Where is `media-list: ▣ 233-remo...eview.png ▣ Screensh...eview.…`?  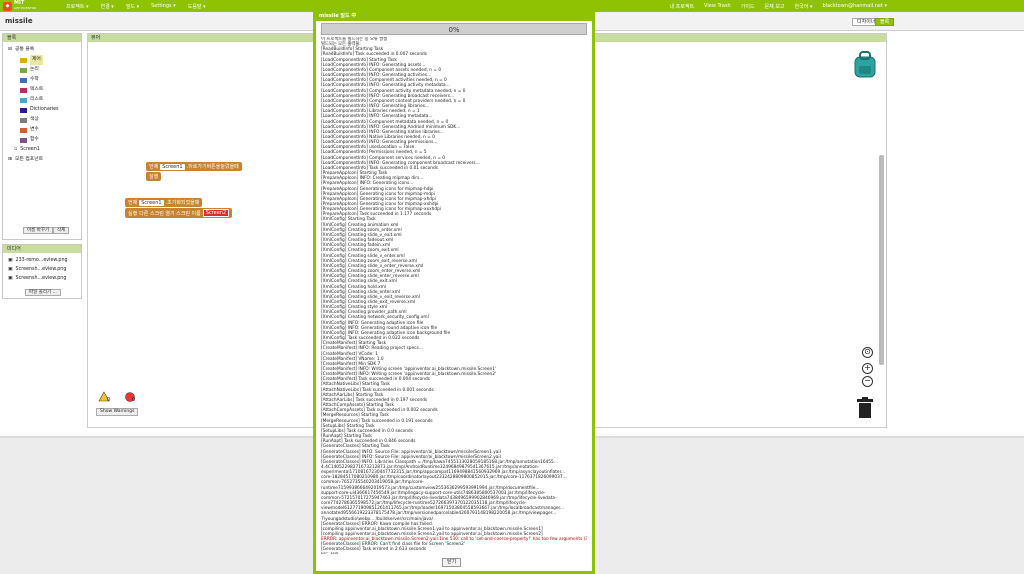 media-list: ▣ 233-remo...eview.png ▣ Screensh...eview.… is located at coordinates (42, 268).